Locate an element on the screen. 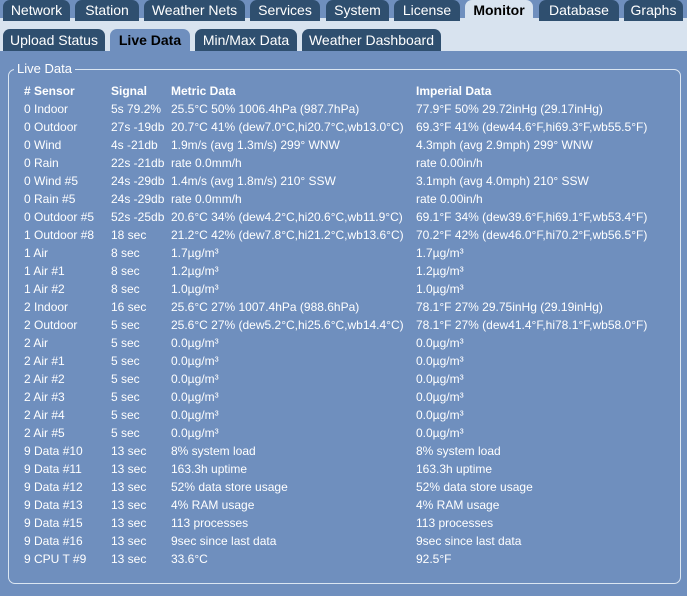 Image resolution: width=687 pixels, height=596 pixels. tab-monitor: Monitor is located at coordinates (499, 10).